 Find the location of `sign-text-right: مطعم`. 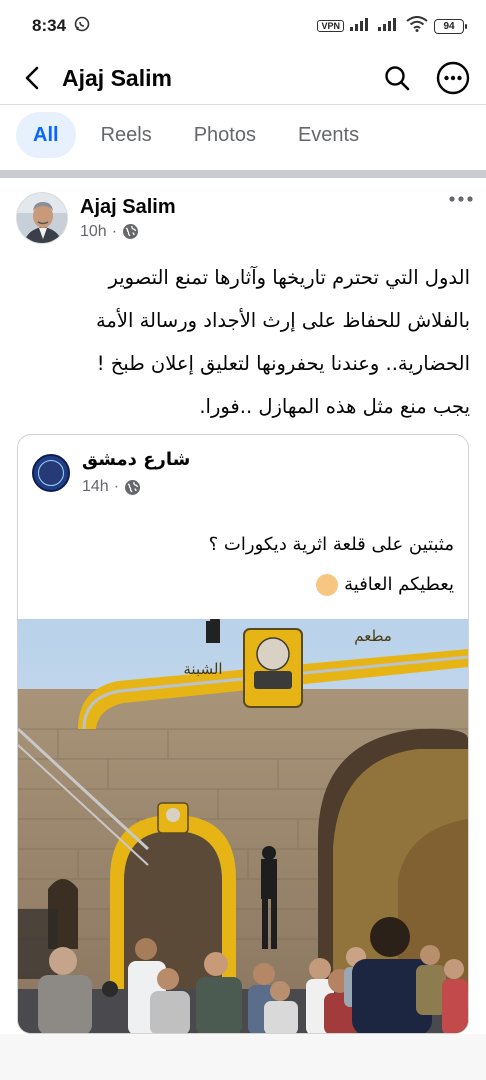

sign-text-right: مطعم is located at coordinates (373, 636).